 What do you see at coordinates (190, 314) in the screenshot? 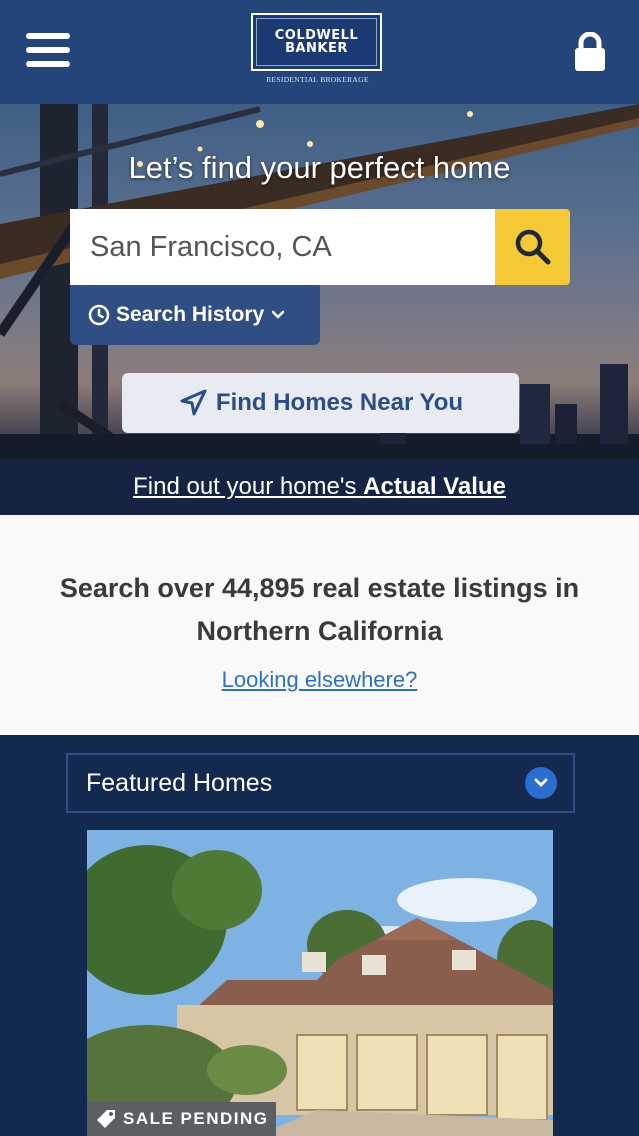
I see `search-history-label: Search History` at bounding box center [190, 314].